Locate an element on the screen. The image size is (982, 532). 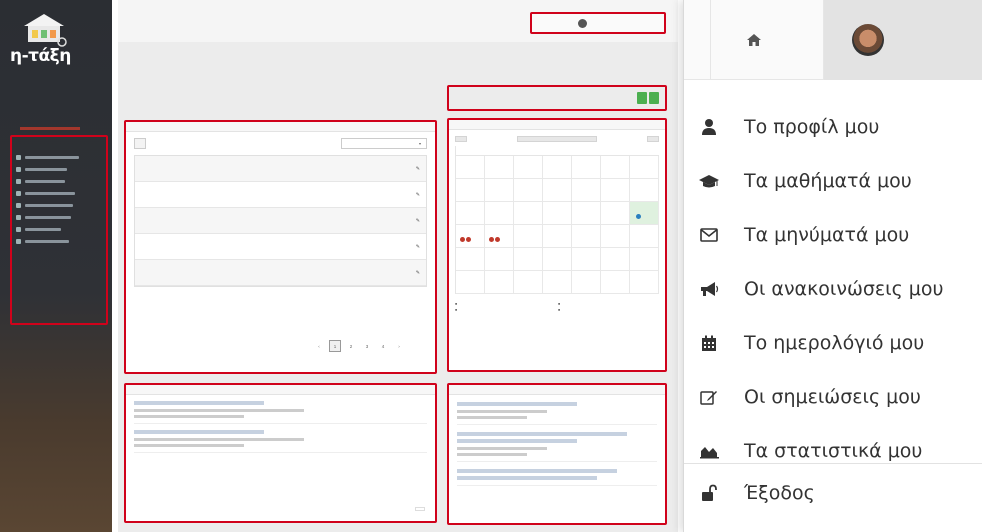
calendar-next-button is located at coordinates (653, 139).